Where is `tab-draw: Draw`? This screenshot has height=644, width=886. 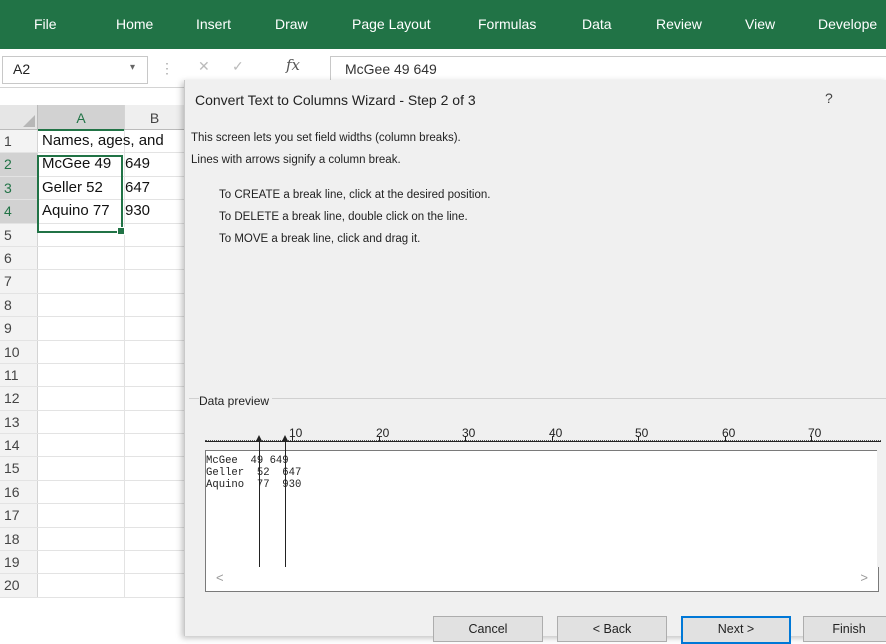 tab-draw: Draw is located at coordinates (291, 24).